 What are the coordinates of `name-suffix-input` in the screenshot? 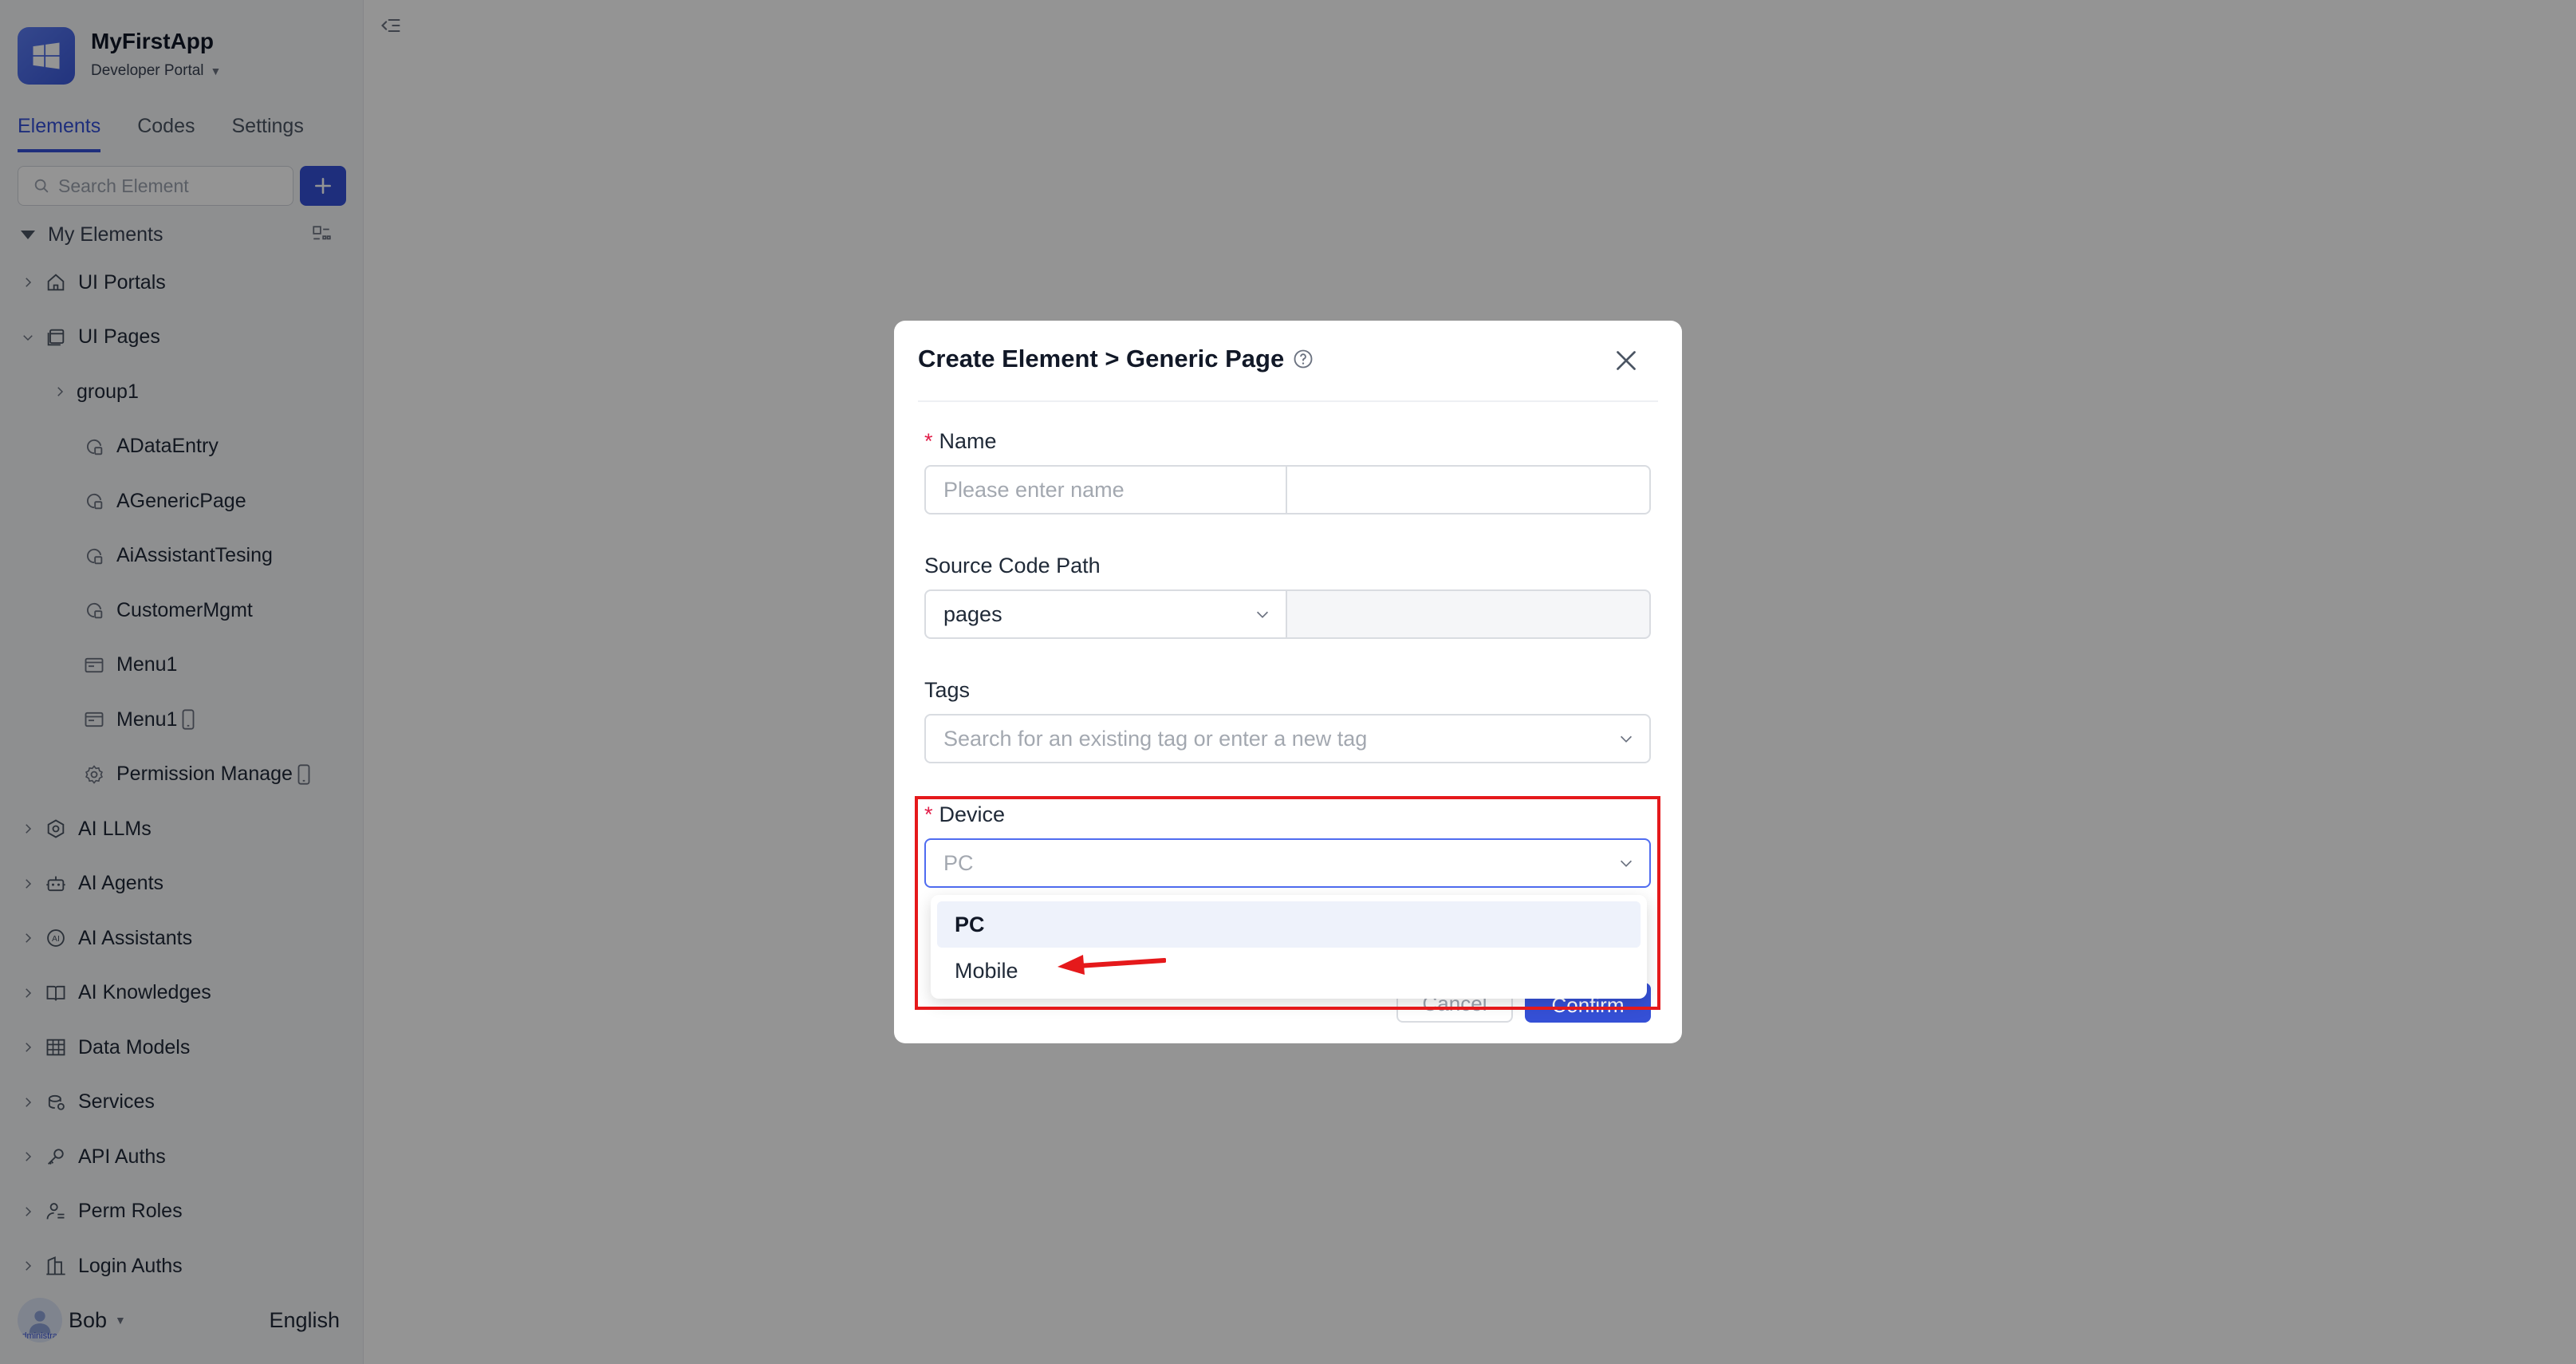 It's located at (1468, 489).